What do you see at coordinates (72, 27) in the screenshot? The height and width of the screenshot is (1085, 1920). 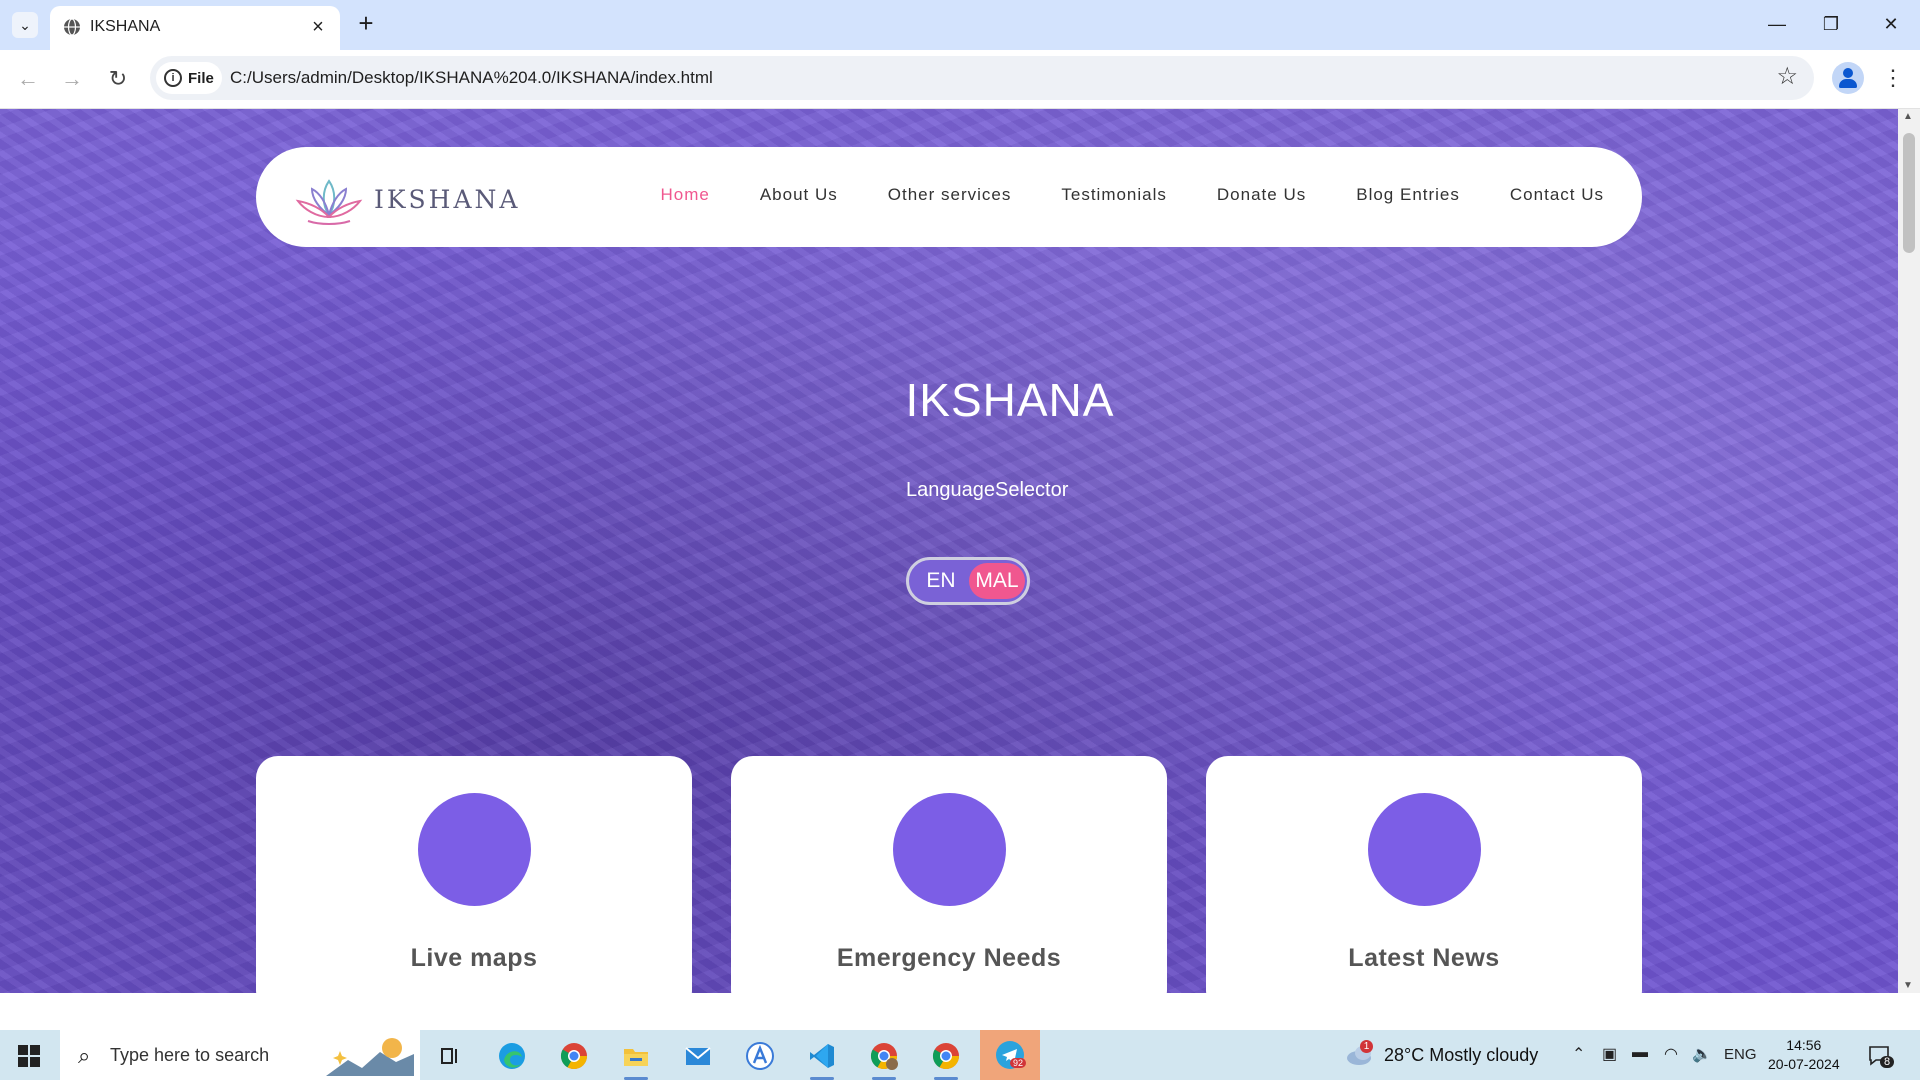 I see `globe-icon` at bounding box center [72, 27].